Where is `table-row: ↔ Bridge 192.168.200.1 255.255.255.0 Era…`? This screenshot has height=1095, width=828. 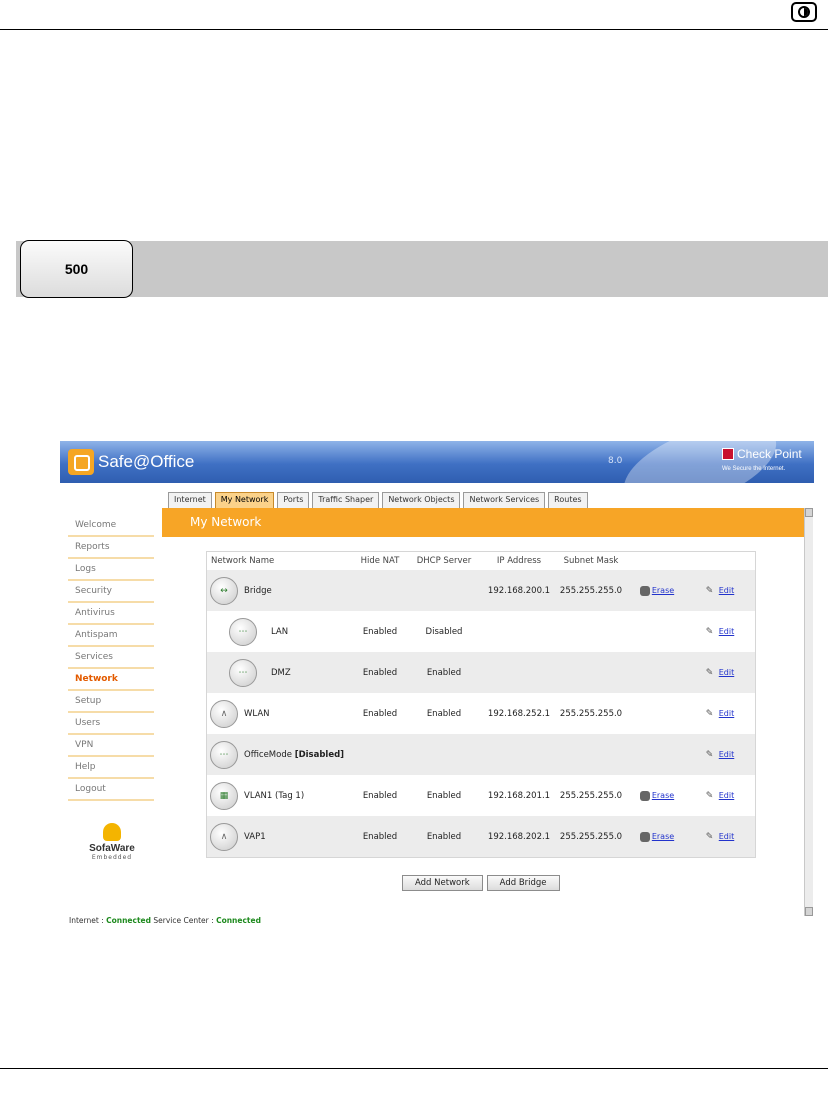 table-row: ↔ Bridge 192.168.200.1 255.255.255.0 Era… is located at coordinates (481, 590).